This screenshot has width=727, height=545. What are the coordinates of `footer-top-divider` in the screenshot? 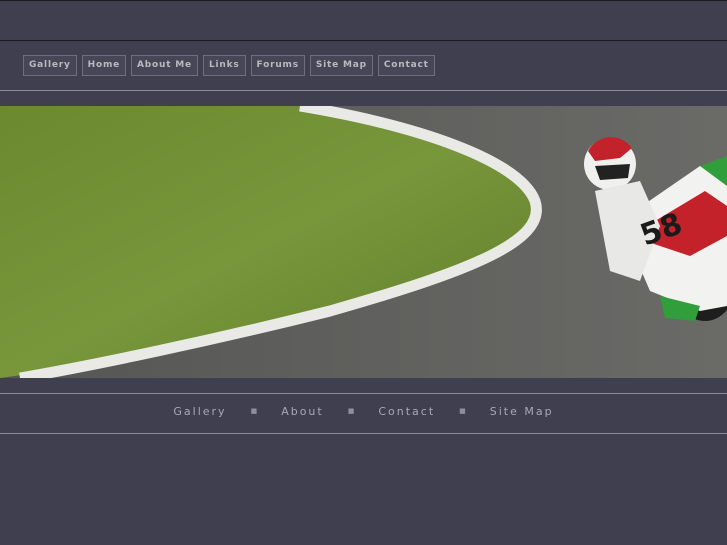 It's located at (363, 393).